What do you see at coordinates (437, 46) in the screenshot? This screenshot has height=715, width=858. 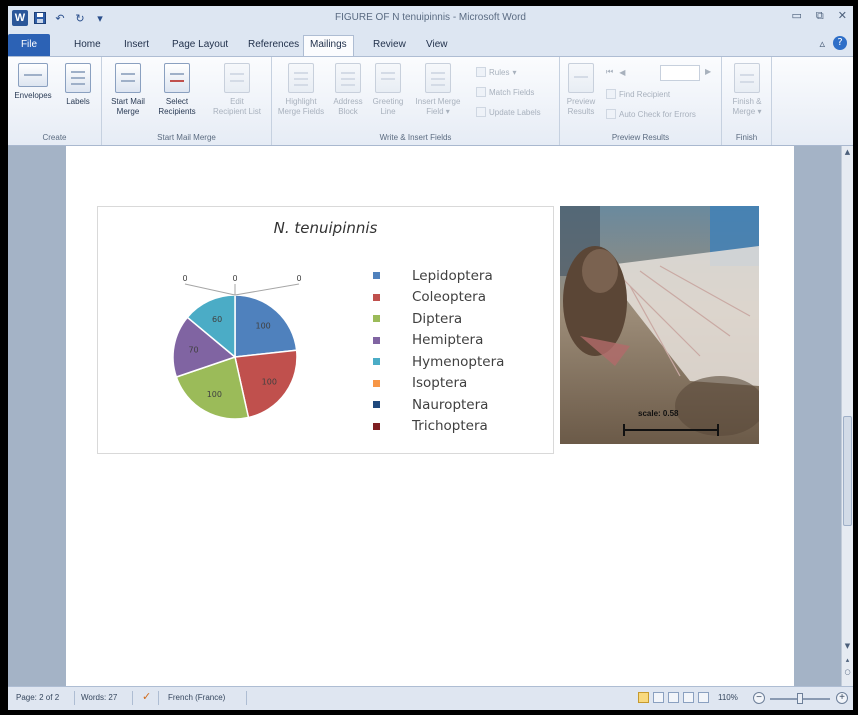 I see `tab-view: View` at bounding box center [437, 46].